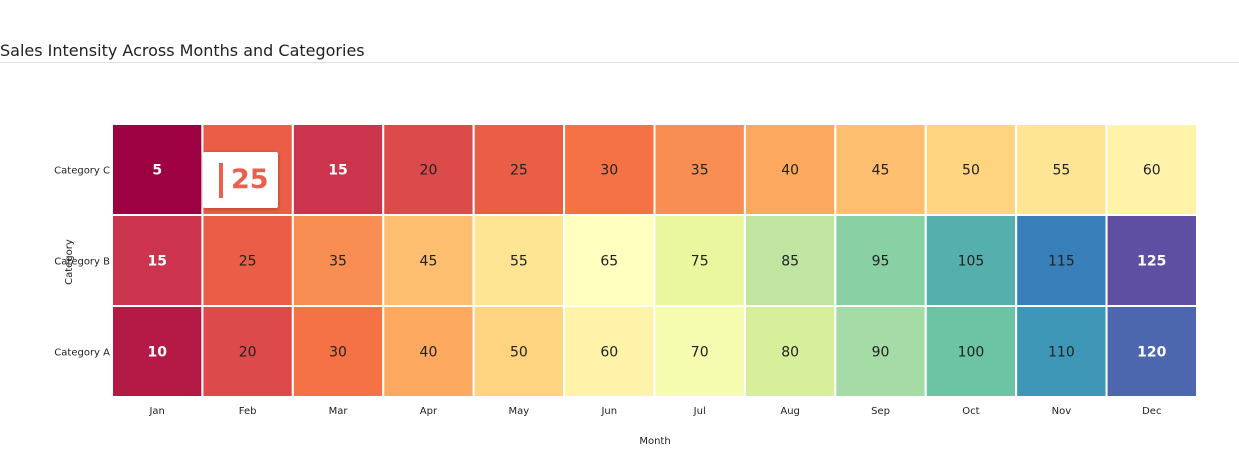  I want to click on x-tick-label: May, so click(519, 411).